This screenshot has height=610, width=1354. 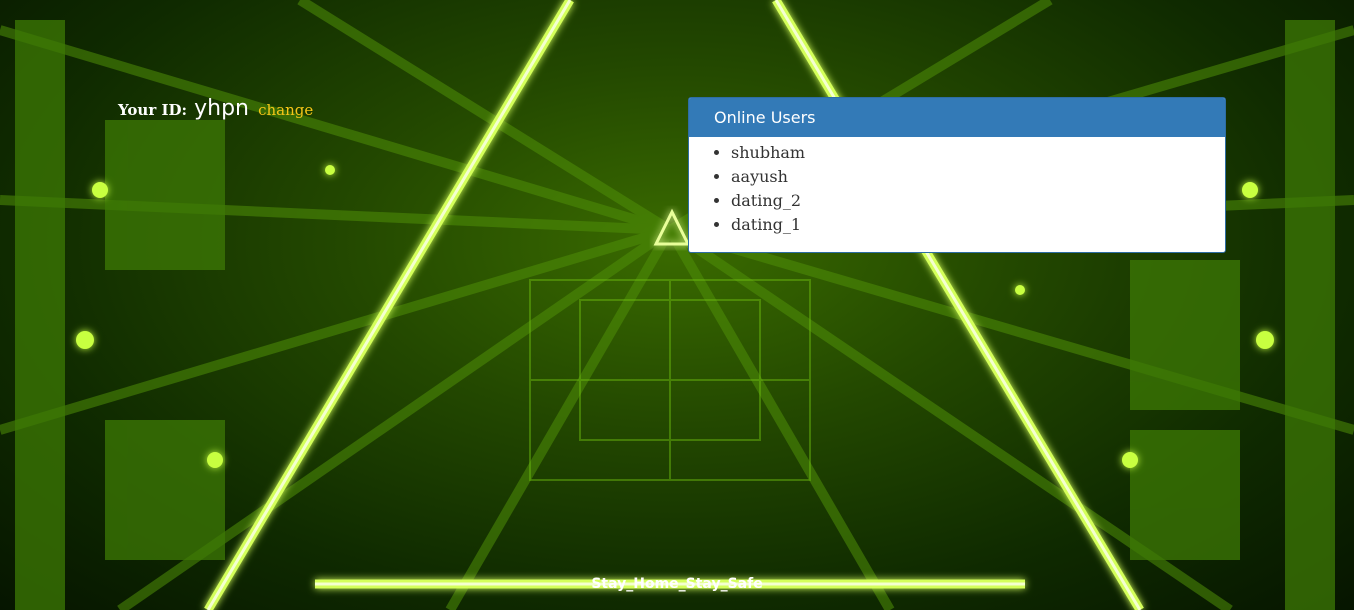 I want to click on online-users-body: shubham aayush dating_2 dating_1, so click(x=957, y=189).